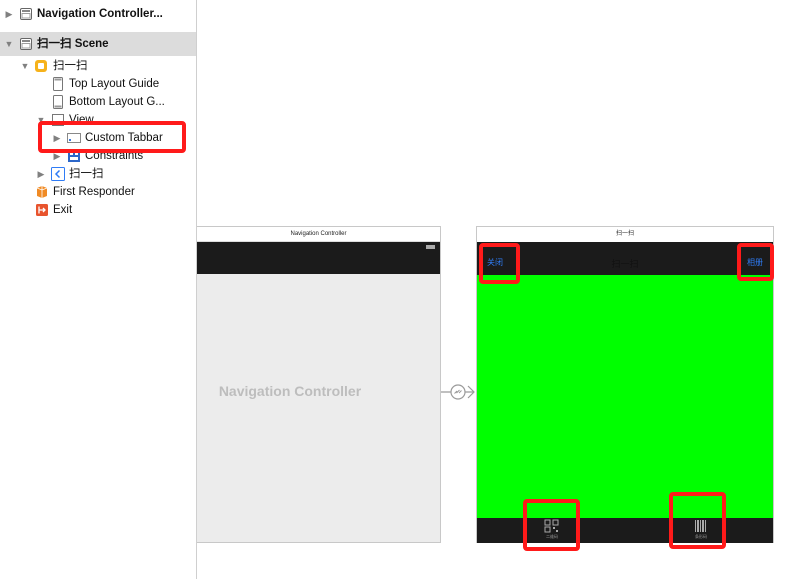 This screenshot has height=579, width=785. I want to click on outline-item-back-item: ▶ 扫一扫, so click(98, 174).